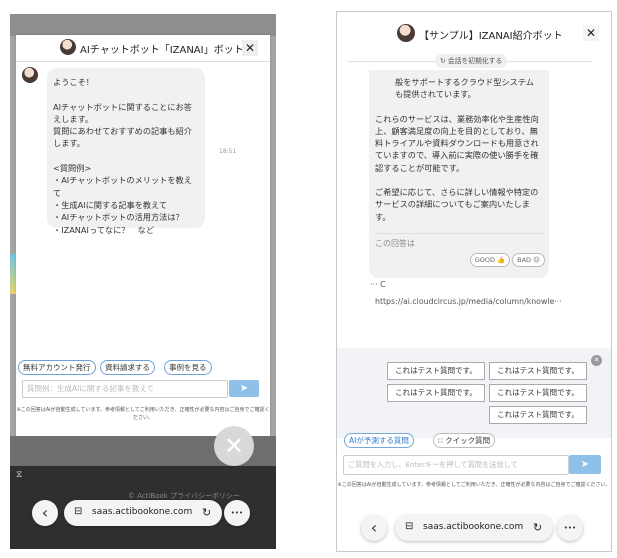 The image size is (617, 558). I want to click on thumbs-up-icon: 👍, so click(501, 260).